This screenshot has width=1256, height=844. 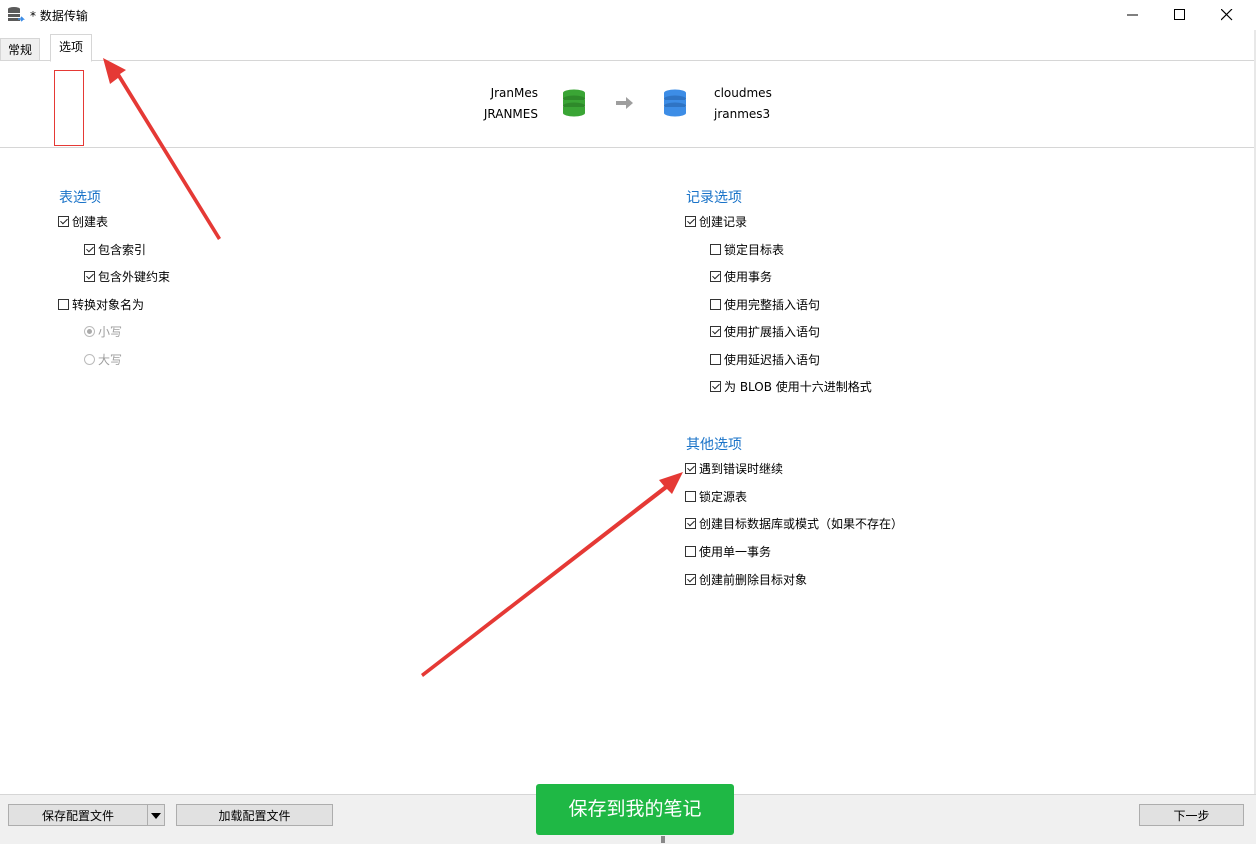 What do you see at coordinates (59, 16) in the screenshot?
I see `window-title: * 数据传输` at bounding box center [59, 16].